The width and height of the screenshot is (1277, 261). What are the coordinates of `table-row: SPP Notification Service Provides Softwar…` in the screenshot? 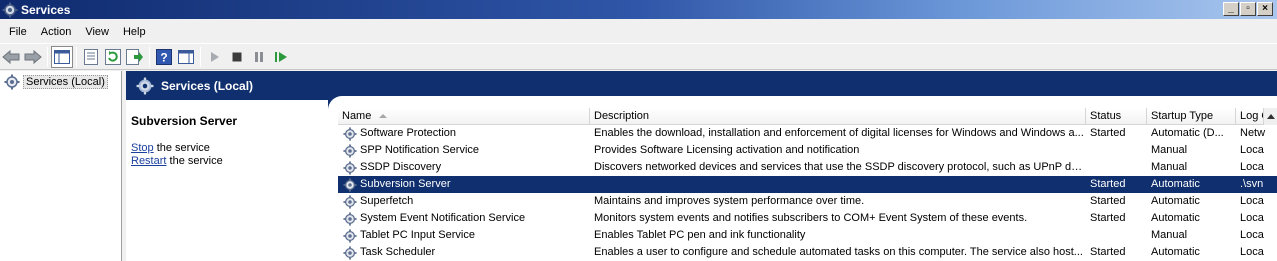 It's located at (807, 150).